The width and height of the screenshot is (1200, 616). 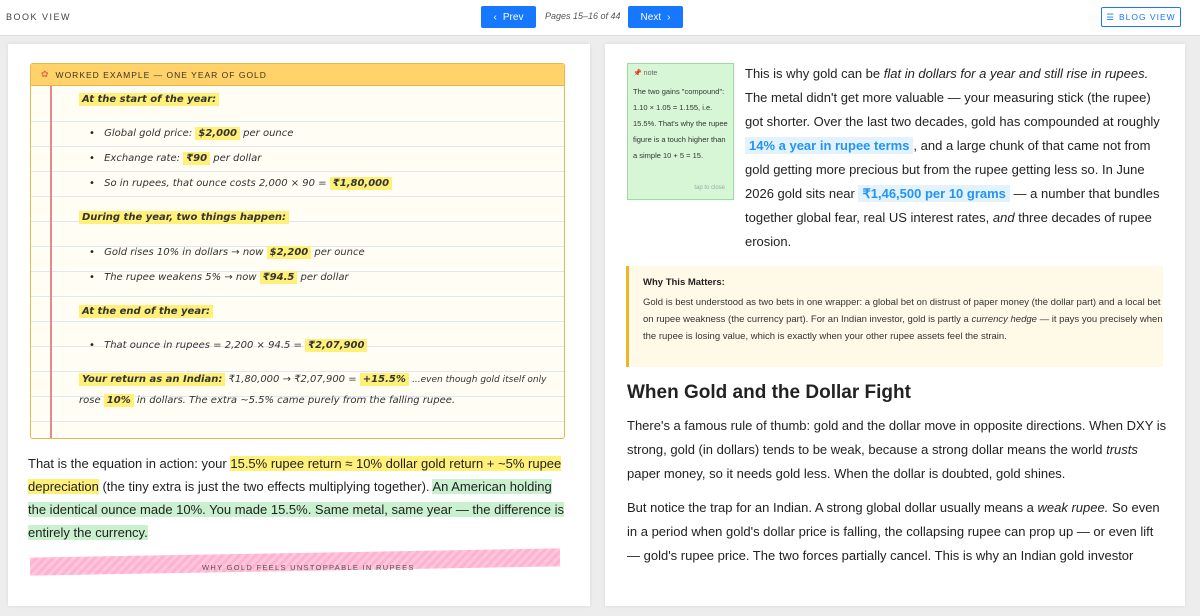 I want to click on tap-to-close-label: tap to close, so click(x=709, y=188).